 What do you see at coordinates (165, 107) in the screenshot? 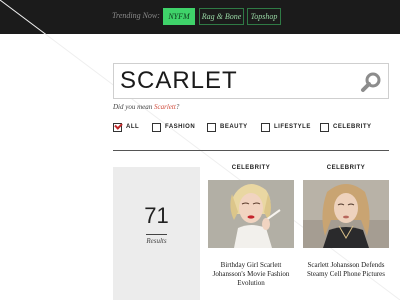
I see `suggestion-link: Scarlett` at bounding box center [165, 107].